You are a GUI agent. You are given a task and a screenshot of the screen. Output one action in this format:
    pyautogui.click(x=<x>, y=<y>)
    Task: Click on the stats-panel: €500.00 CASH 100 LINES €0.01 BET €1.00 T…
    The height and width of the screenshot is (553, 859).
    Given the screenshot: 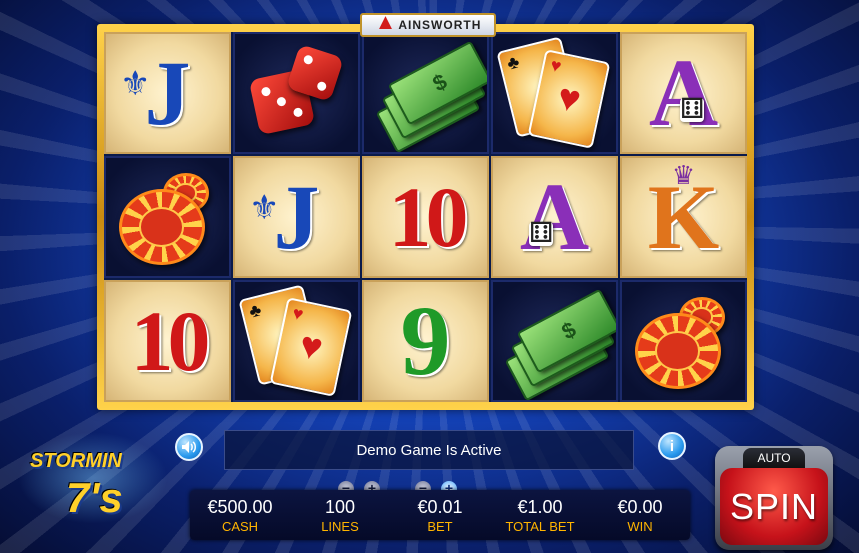 What is the action you would take?
    pyautogui.click(x=440, y=515)
    